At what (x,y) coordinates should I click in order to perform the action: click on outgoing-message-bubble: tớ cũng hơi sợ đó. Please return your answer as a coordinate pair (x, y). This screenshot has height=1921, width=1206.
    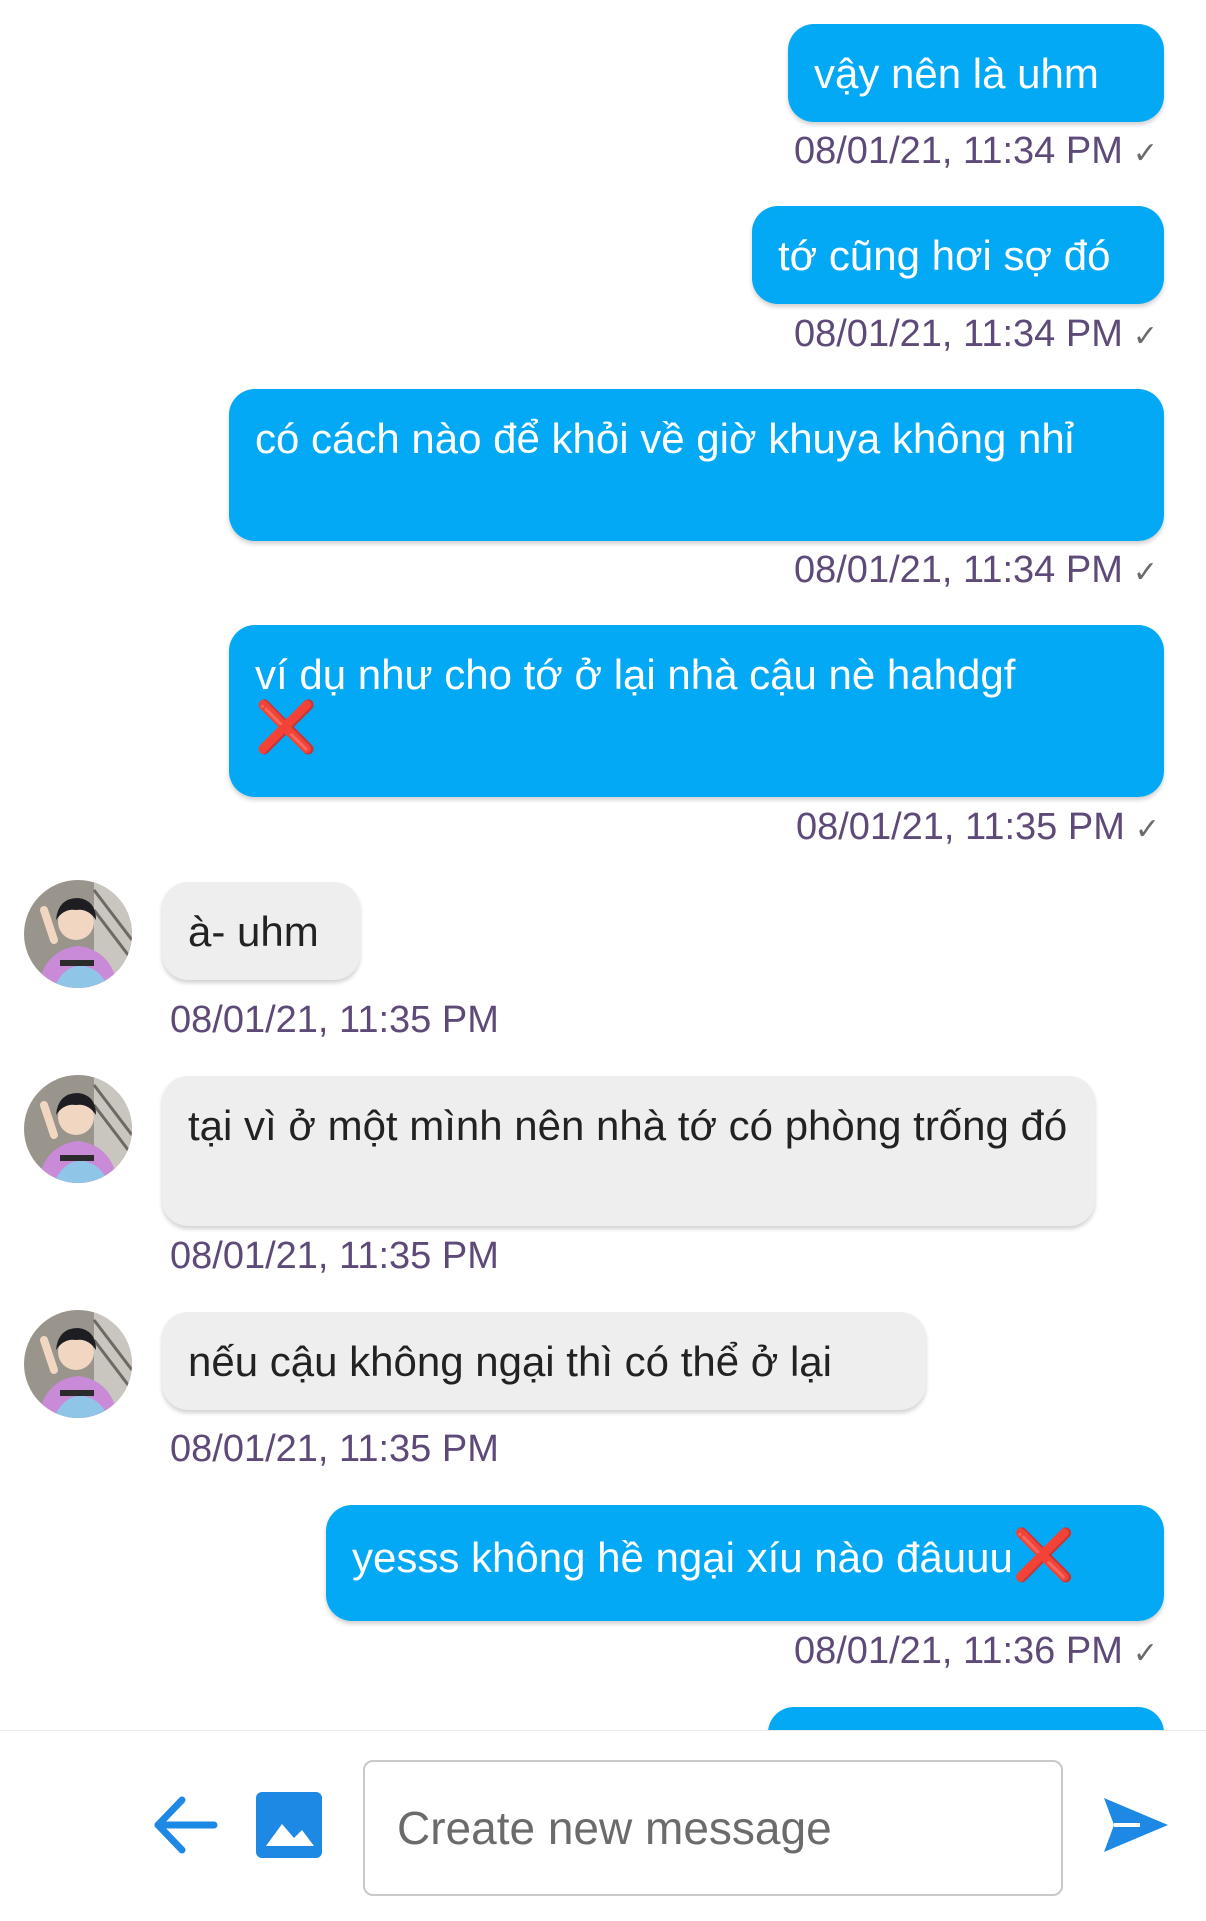
    Looking at the image, I should click on (958, 255).